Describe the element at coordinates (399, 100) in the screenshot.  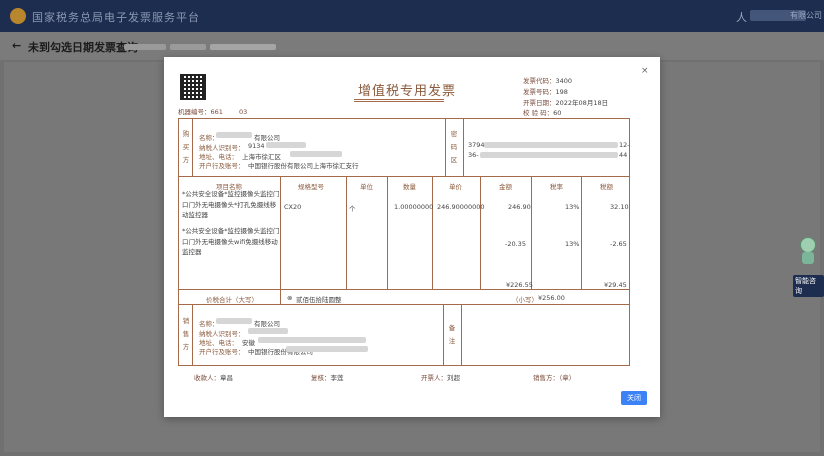
I see `title-underline` at that location.